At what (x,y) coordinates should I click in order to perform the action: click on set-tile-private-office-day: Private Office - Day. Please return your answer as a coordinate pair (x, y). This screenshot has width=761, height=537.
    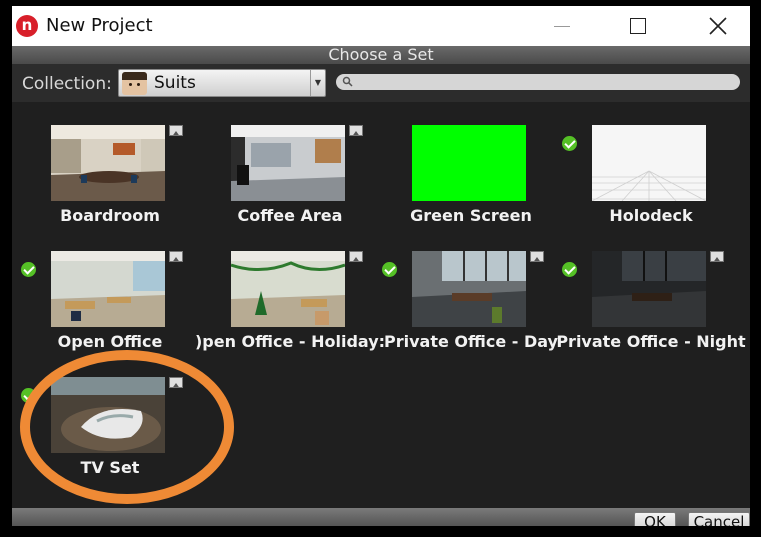
    Looking at the image, I should click on (471, 292).